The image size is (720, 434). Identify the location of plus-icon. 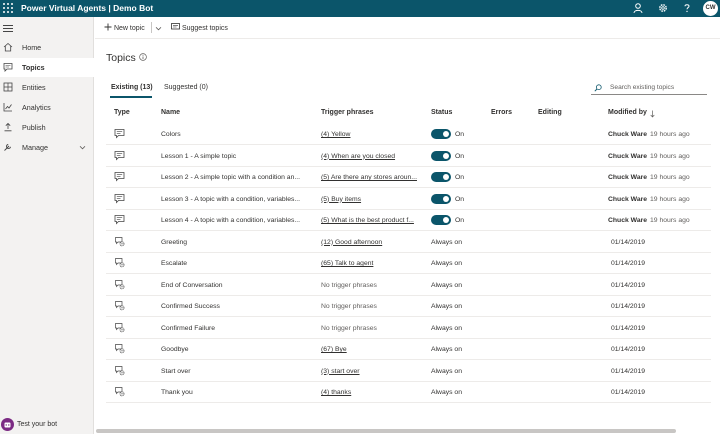
(108, 27).